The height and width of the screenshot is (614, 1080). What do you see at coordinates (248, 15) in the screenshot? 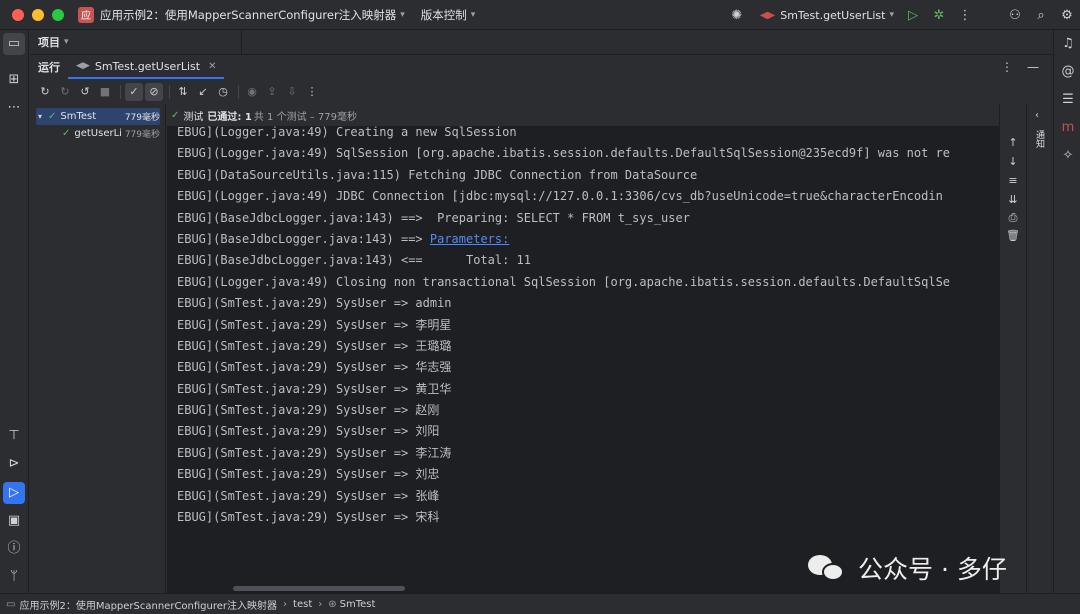
I see `project-selector: 应用示例2：使用MapperScannerConfigurer注入映射器` at bounding box center [248, 15].